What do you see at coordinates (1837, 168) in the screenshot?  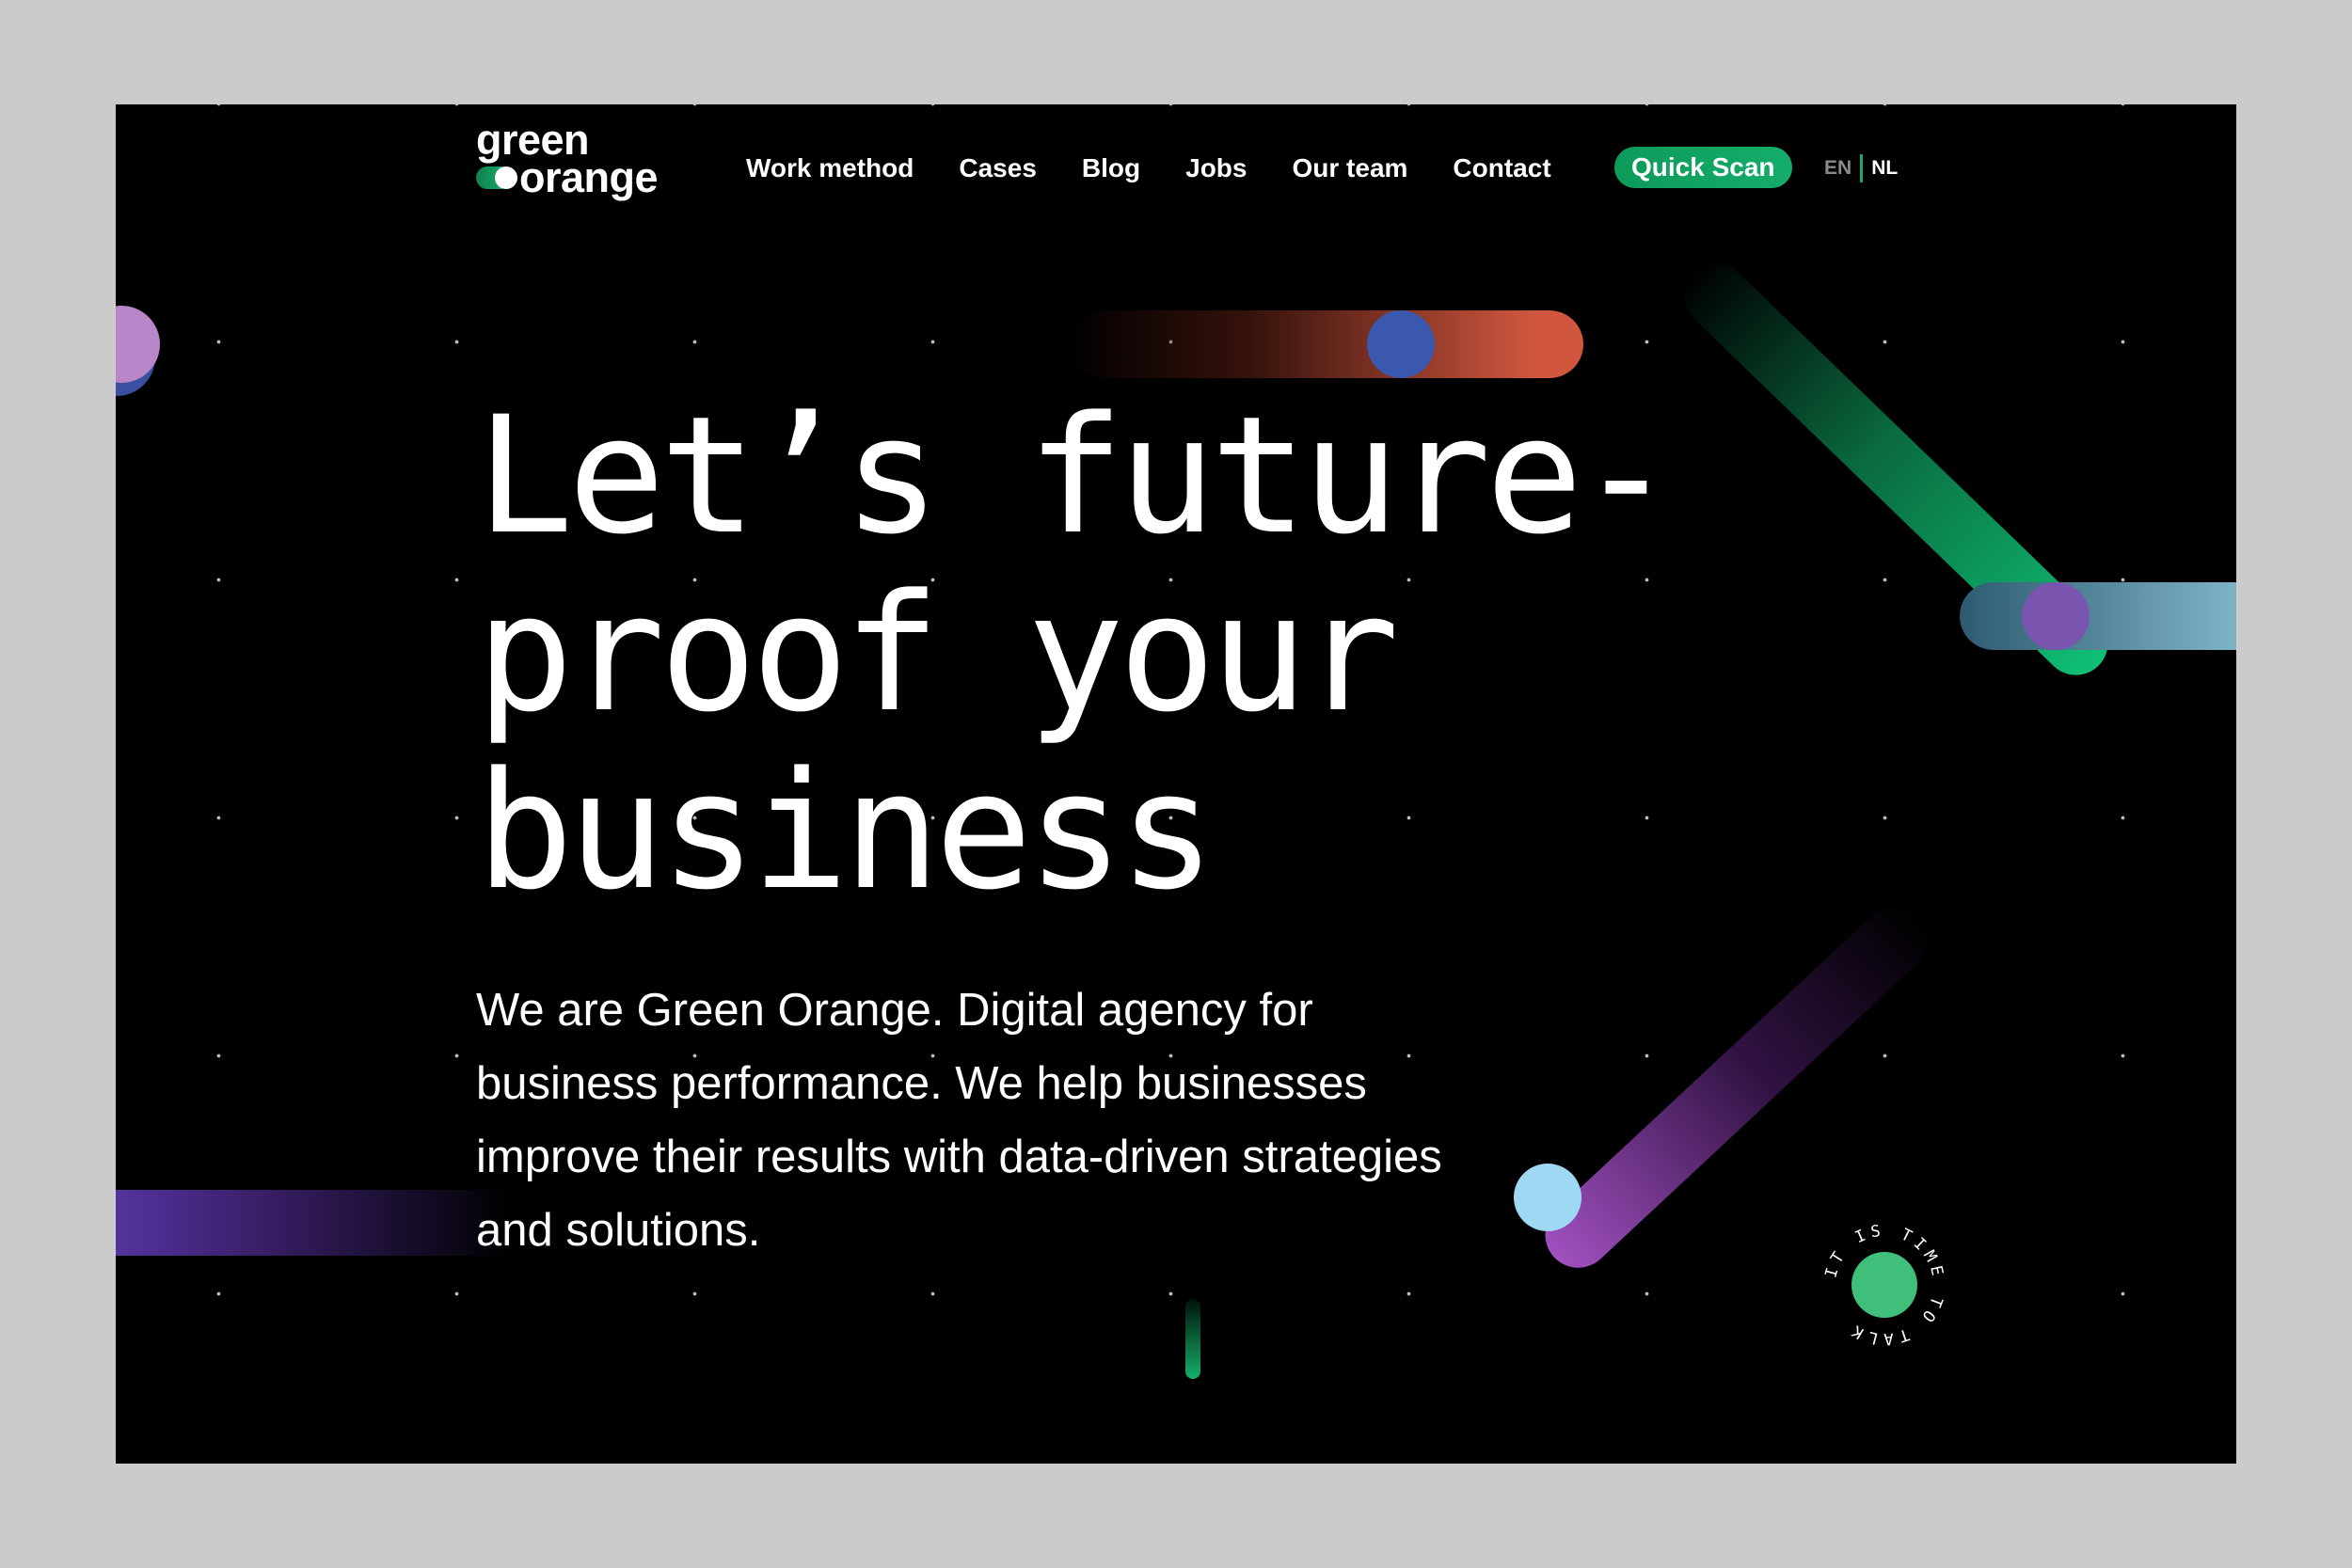 I see `language-en: EN` at bounding box center [1837, 168].